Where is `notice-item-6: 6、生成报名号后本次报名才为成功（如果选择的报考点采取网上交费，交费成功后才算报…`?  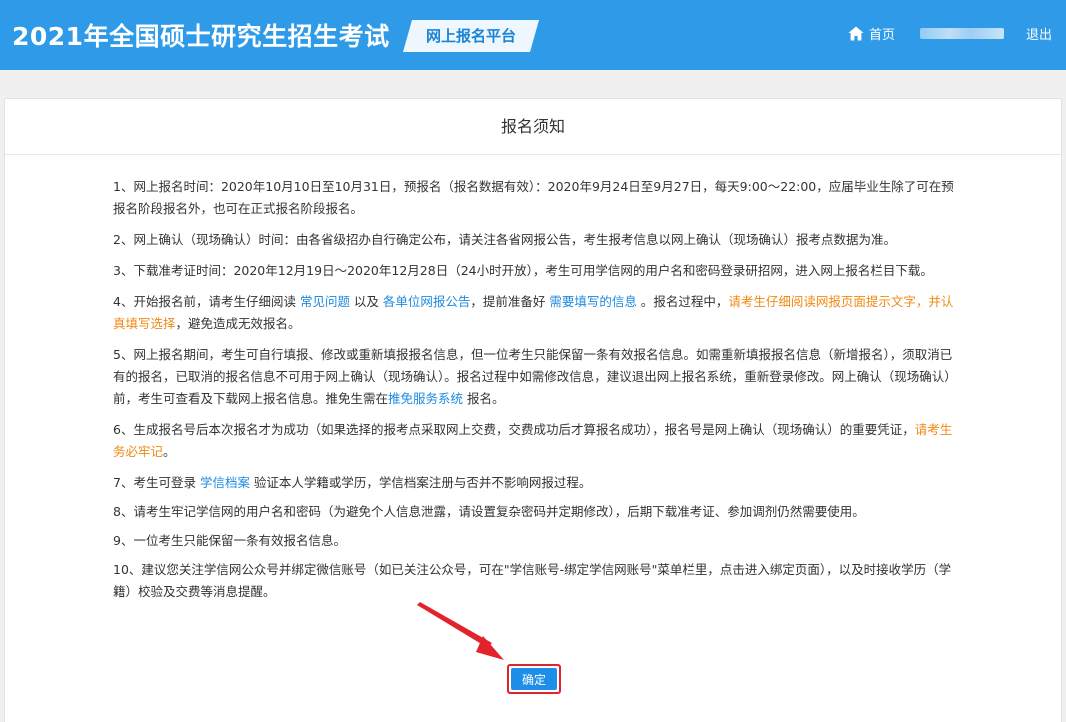 notice-item-6: 6、生成报名号后本次报名才为成功（如果选择的报考点采取网上交费，交费成功后才算报… is located at coordinates (538, 441).